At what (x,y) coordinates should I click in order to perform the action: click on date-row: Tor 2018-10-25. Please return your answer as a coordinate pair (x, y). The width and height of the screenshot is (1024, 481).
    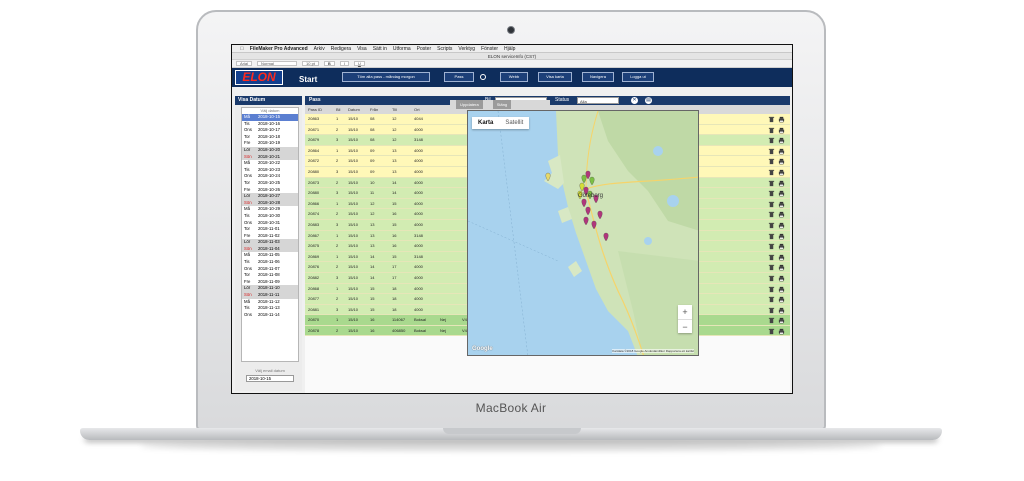
    Looking at the image, I should click on (270, 183).